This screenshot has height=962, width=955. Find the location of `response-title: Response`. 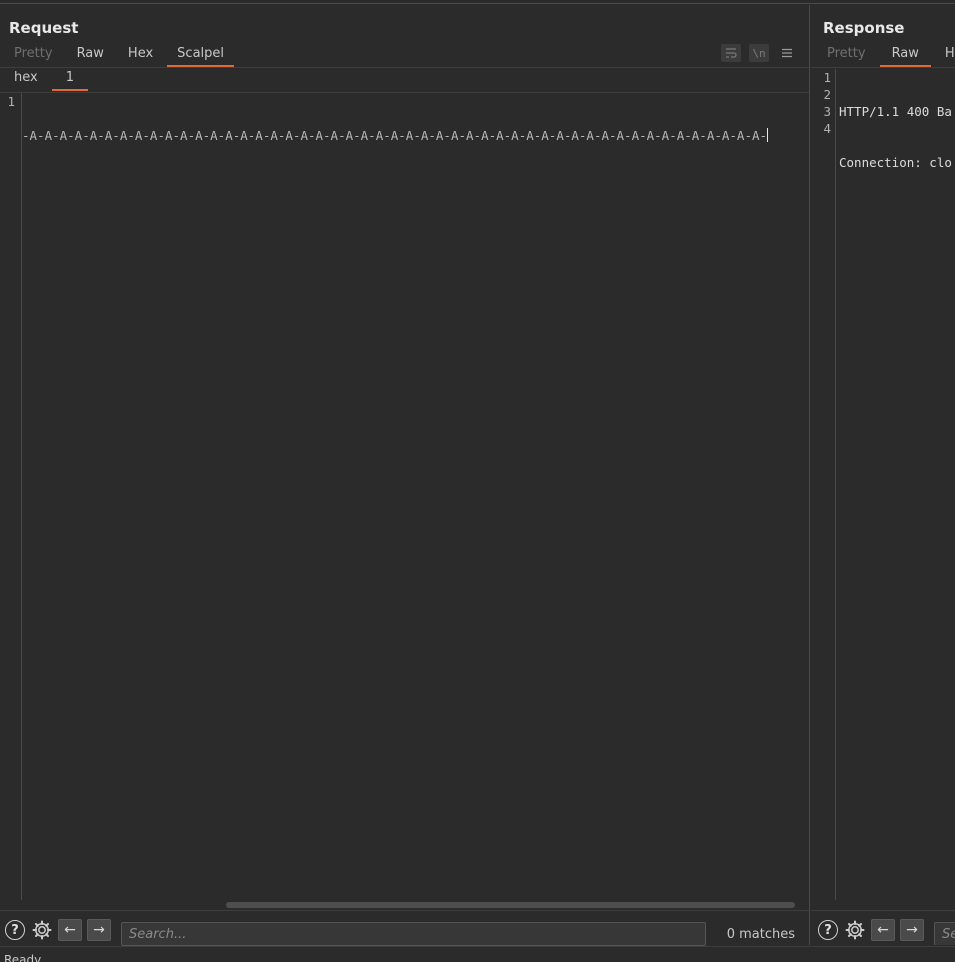

response-title: Response is located at coordinates (864, 28).